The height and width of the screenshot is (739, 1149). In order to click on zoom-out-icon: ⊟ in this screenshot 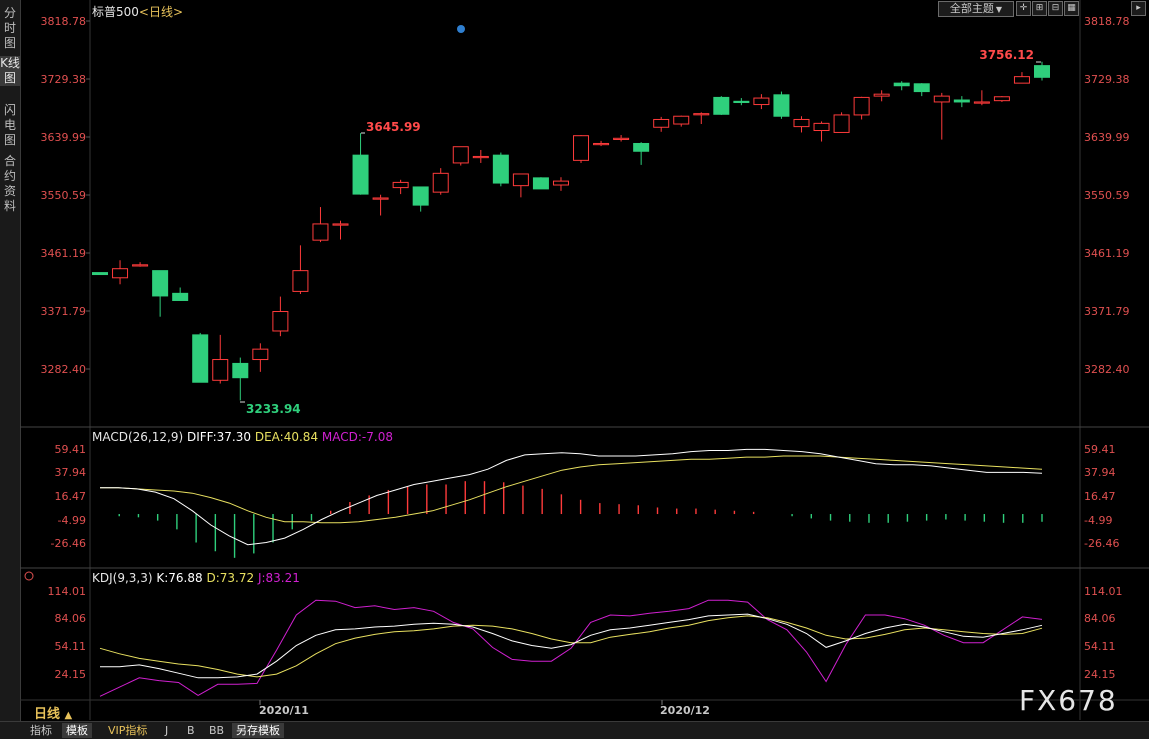, I will do `click(1055, 8)`.